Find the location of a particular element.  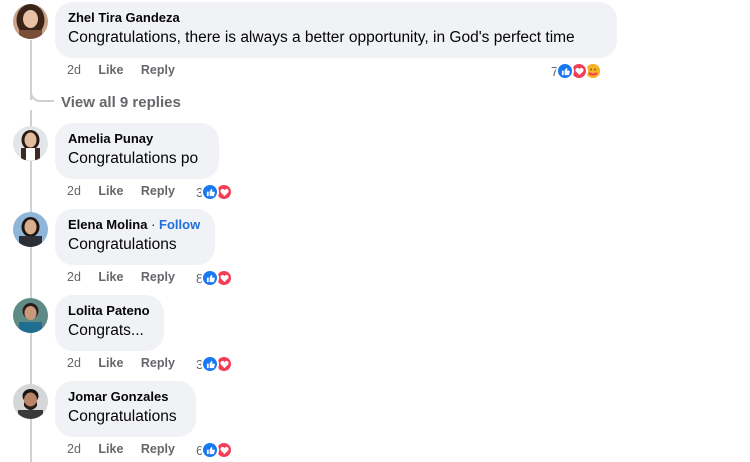

view-replies-link: View all 9 replies is located at coordinates (121, 102).